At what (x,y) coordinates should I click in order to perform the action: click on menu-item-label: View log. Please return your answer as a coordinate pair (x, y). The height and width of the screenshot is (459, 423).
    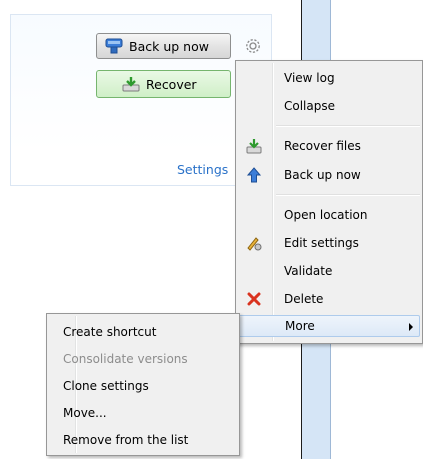
    Looking at the image, I should click on (309, 78).